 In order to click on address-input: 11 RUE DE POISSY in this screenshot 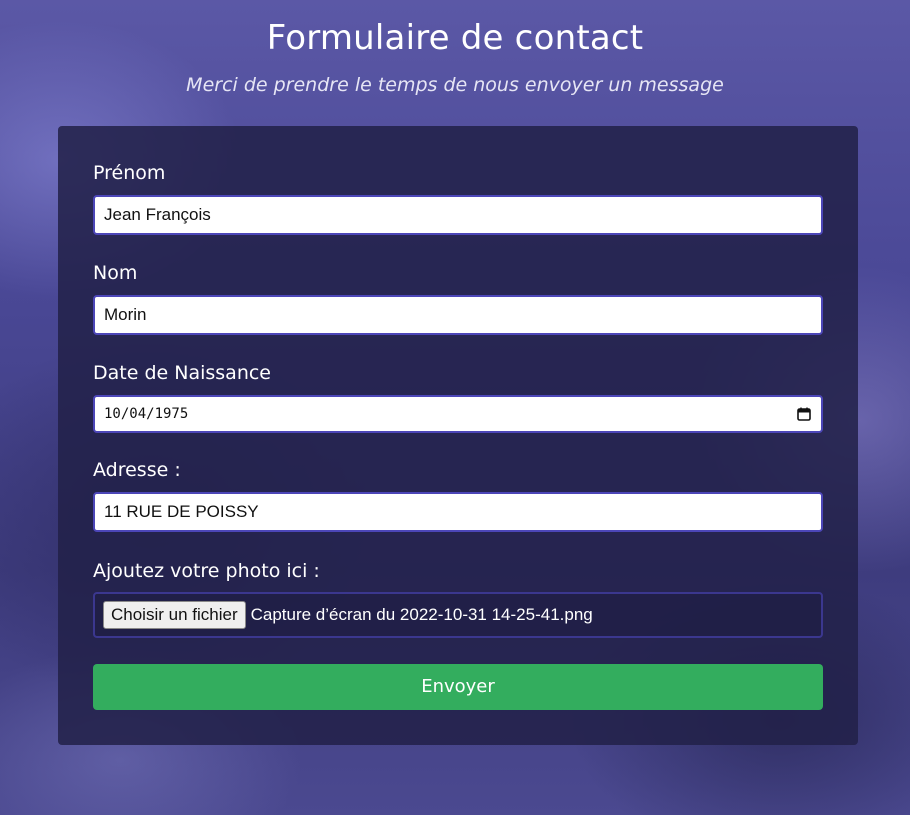, I will do `click(458, 512)`.